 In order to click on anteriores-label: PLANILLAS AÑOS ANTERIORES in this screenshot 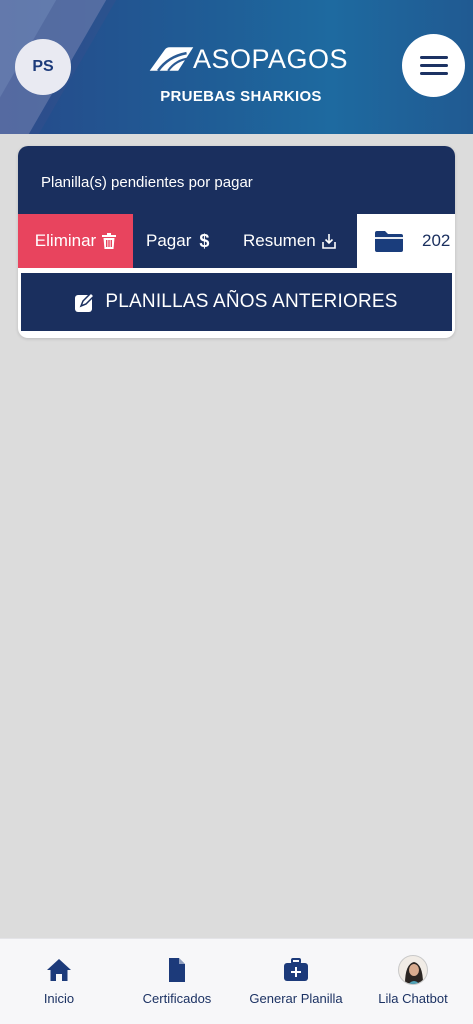, I will do `click(251, 301)`.